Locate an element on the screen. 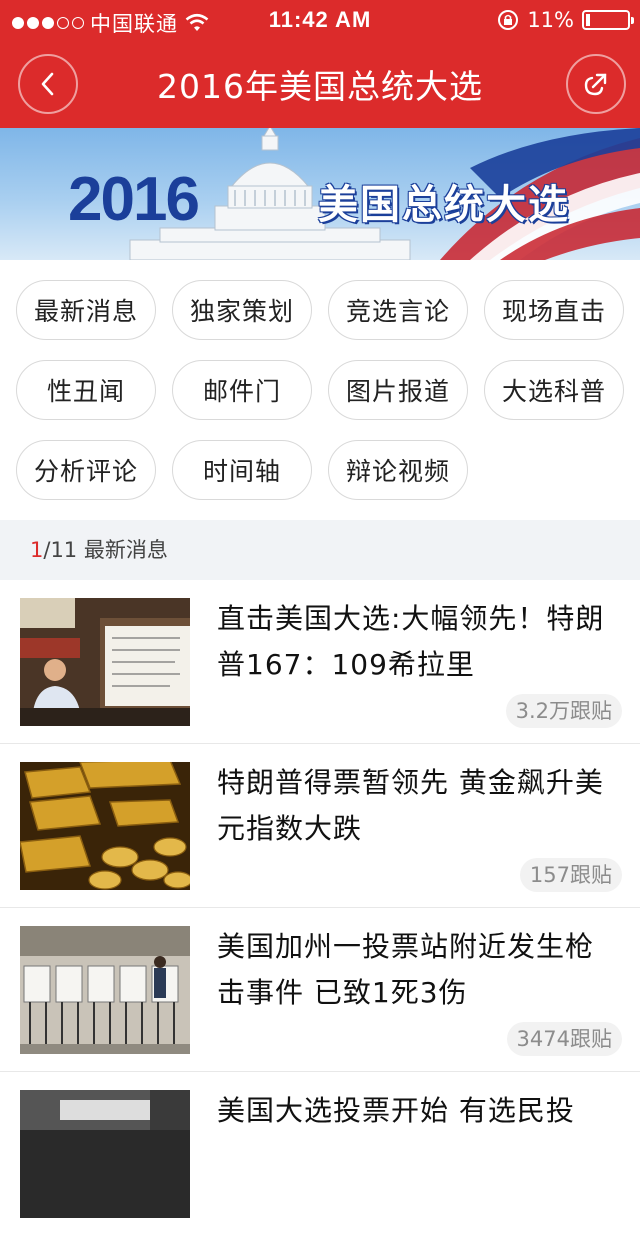  tag-election-explained: 大选科普 is located at coordinates (554, 390).